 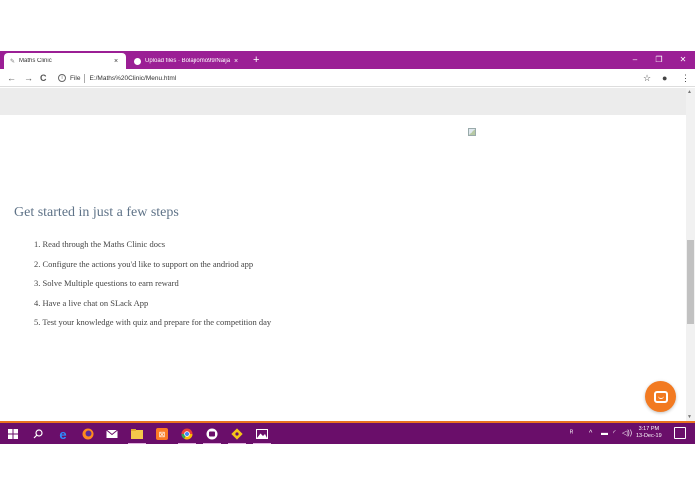 I want to click on back-button: ←, so click(x=11, y=78).